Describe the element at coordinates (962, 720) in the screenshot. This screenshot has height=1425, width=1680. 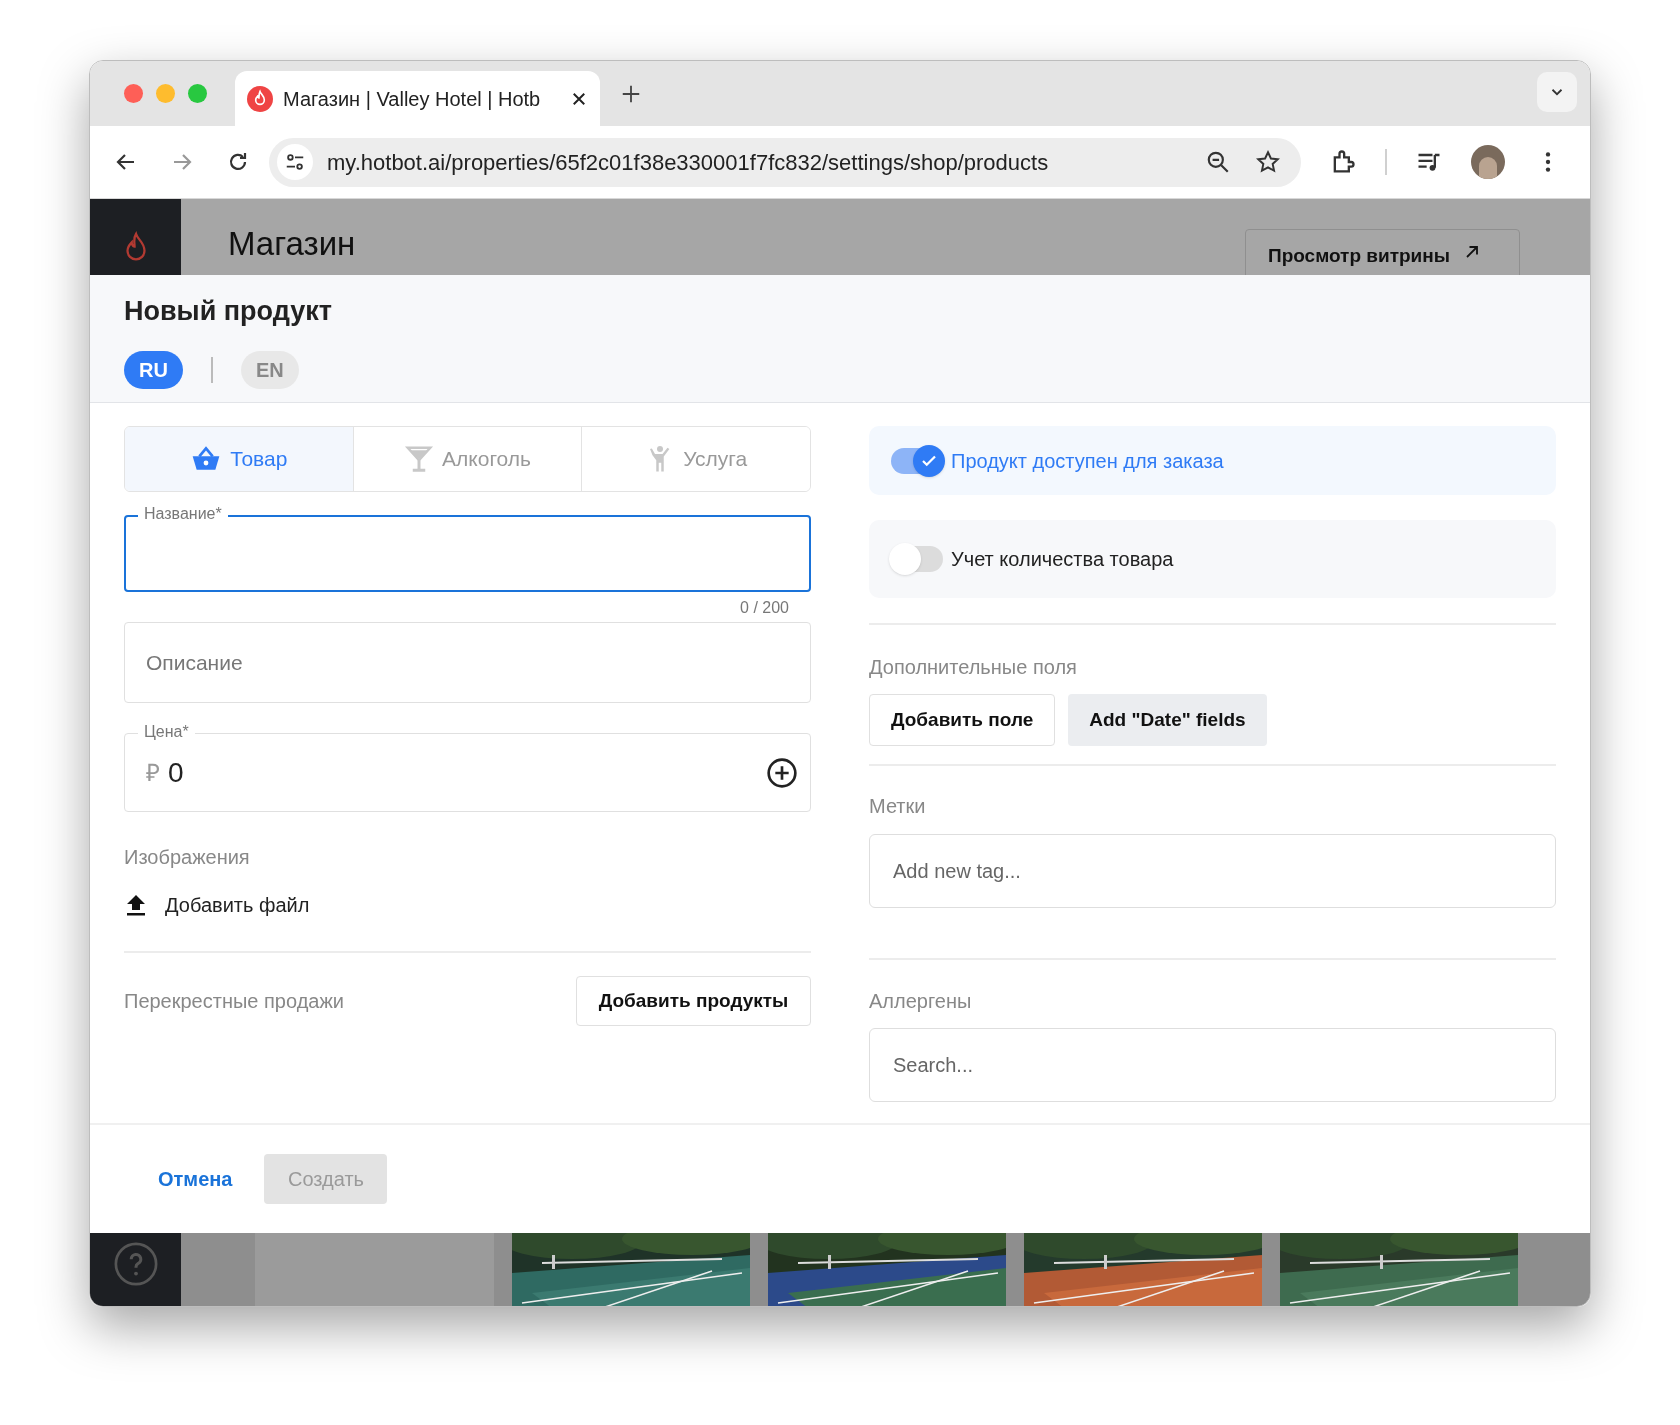
I see `add-field-button: Добавить поле` at that location.